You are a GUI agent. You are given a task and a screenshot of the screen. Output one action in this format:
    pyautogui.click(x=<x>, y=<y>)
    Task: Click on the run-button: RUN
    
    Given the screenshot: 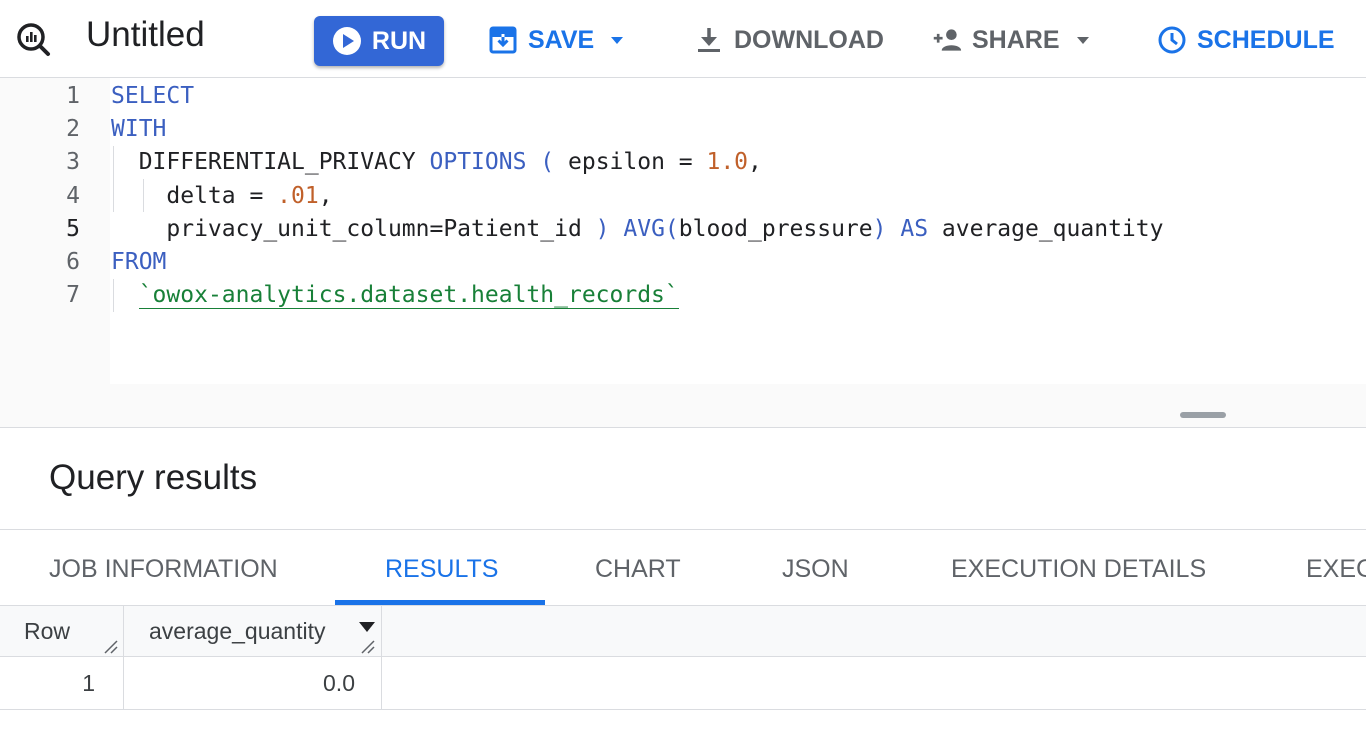 What is the action you would take?
    pyautogui.click(x=379, y=41)
    